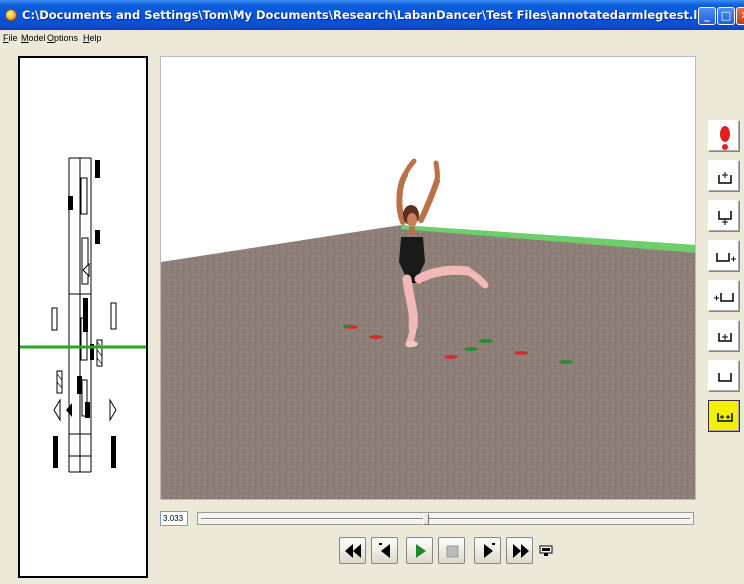 The image size is (744, 584). What do you see at coordinates (174, 518) in the screenshot?
I see `time-display: 3.033` at bounding box center [174, 518].